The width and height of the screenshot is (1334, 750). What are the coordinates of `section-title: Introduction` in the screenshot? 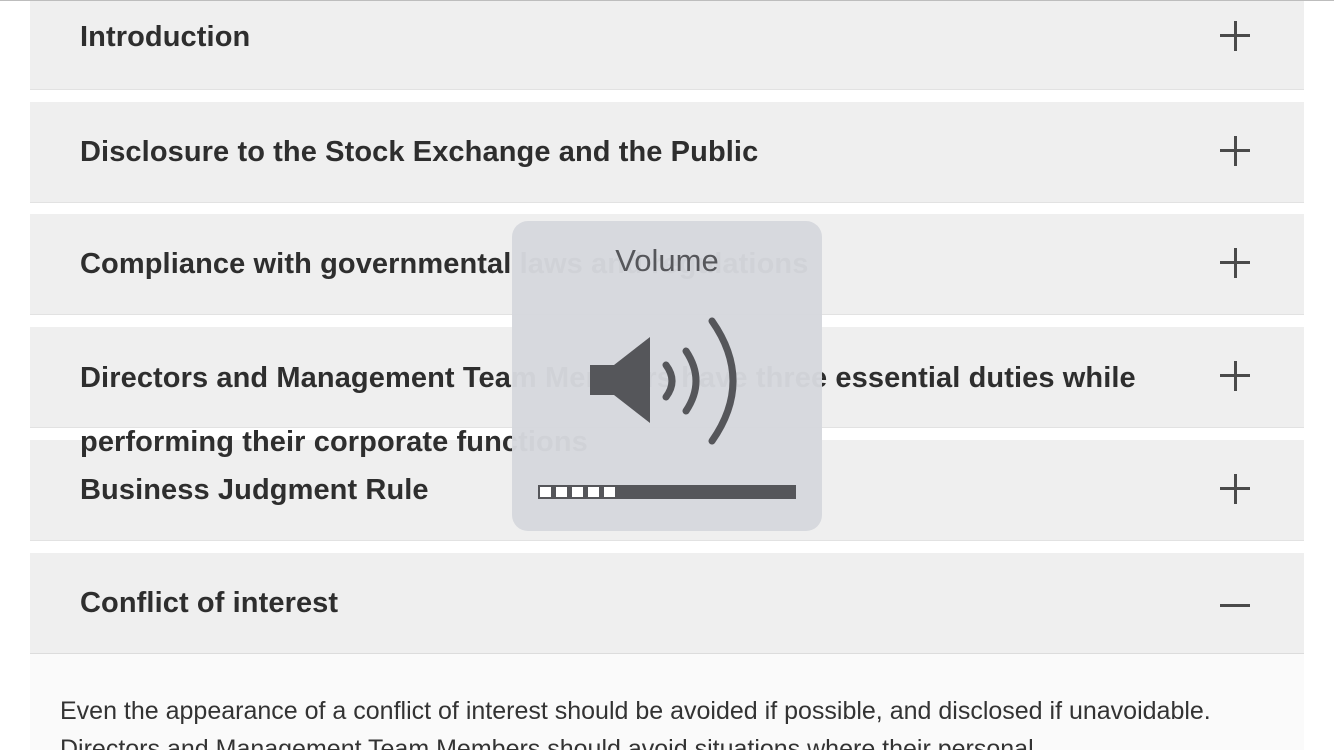 It's located at (165, 37).